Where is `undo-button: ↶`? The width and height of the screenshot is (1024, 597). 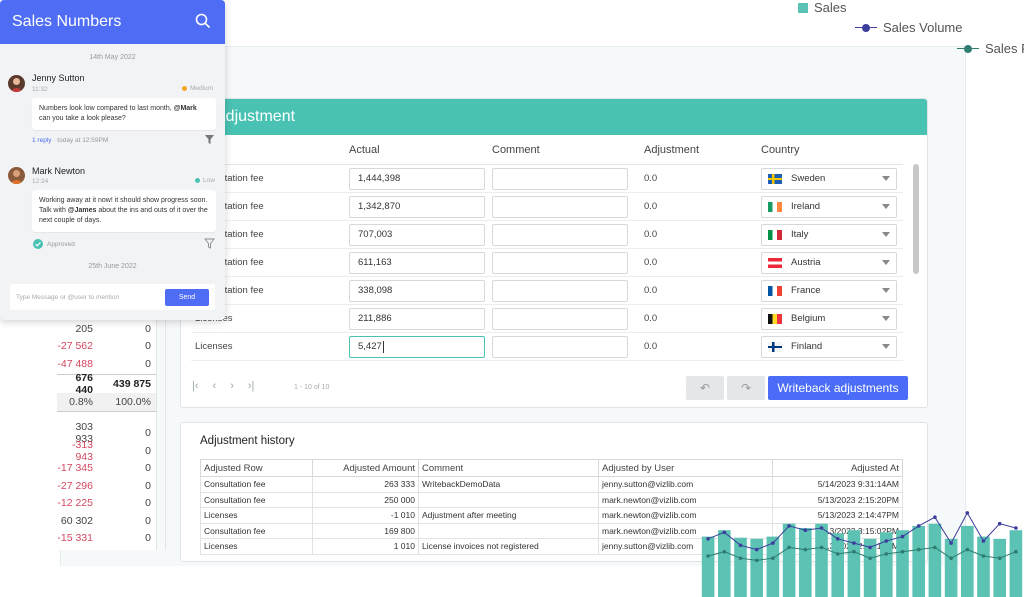
undo-button: ↶ is located at coordinates (705, 388).